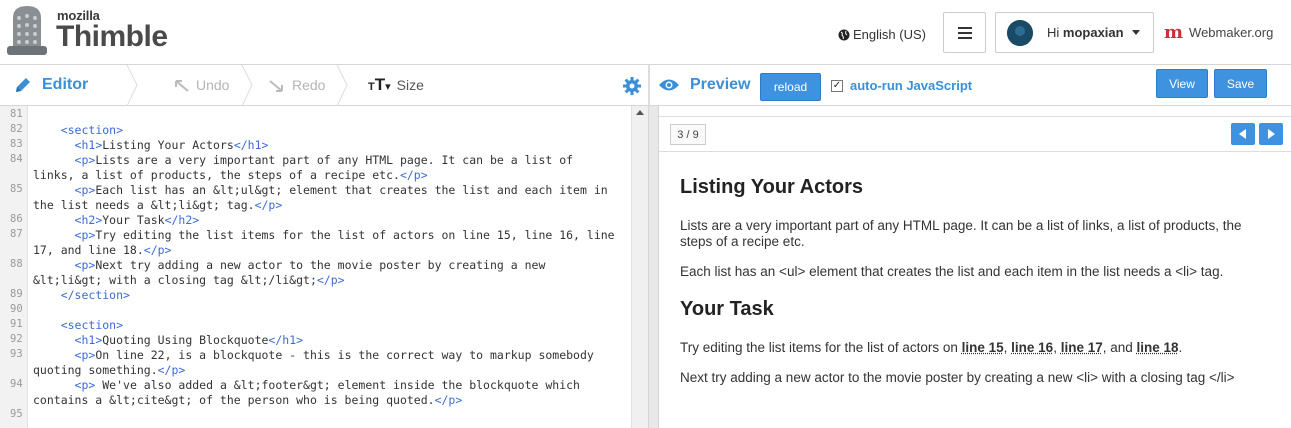 This screenshot has width=1291, height=428. What do you see at coordinates (640, 112) in the screenshot?
I see `scroll-up-icon` at bounding box center [640, 112].